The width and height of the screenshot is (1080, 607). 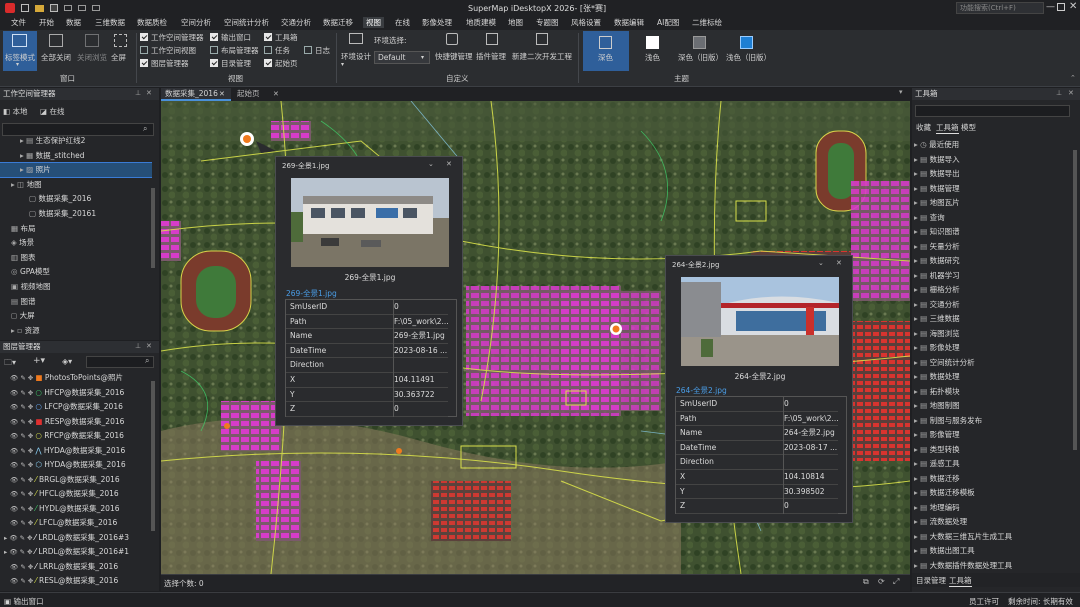 I want to click on toolbox-category: ▸ ▤ 空间统计分析, so click(x=993, y=363).